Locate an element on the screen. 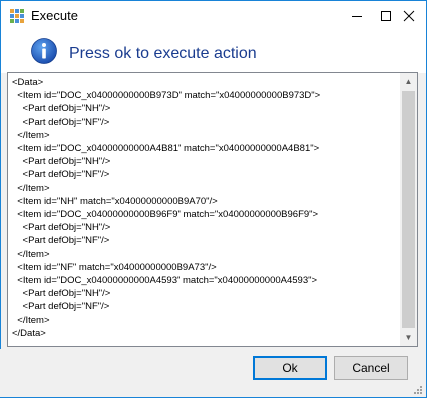 This screenshot has width=427, height=398. title-bar: Execute is located at coordinates (213, 16).